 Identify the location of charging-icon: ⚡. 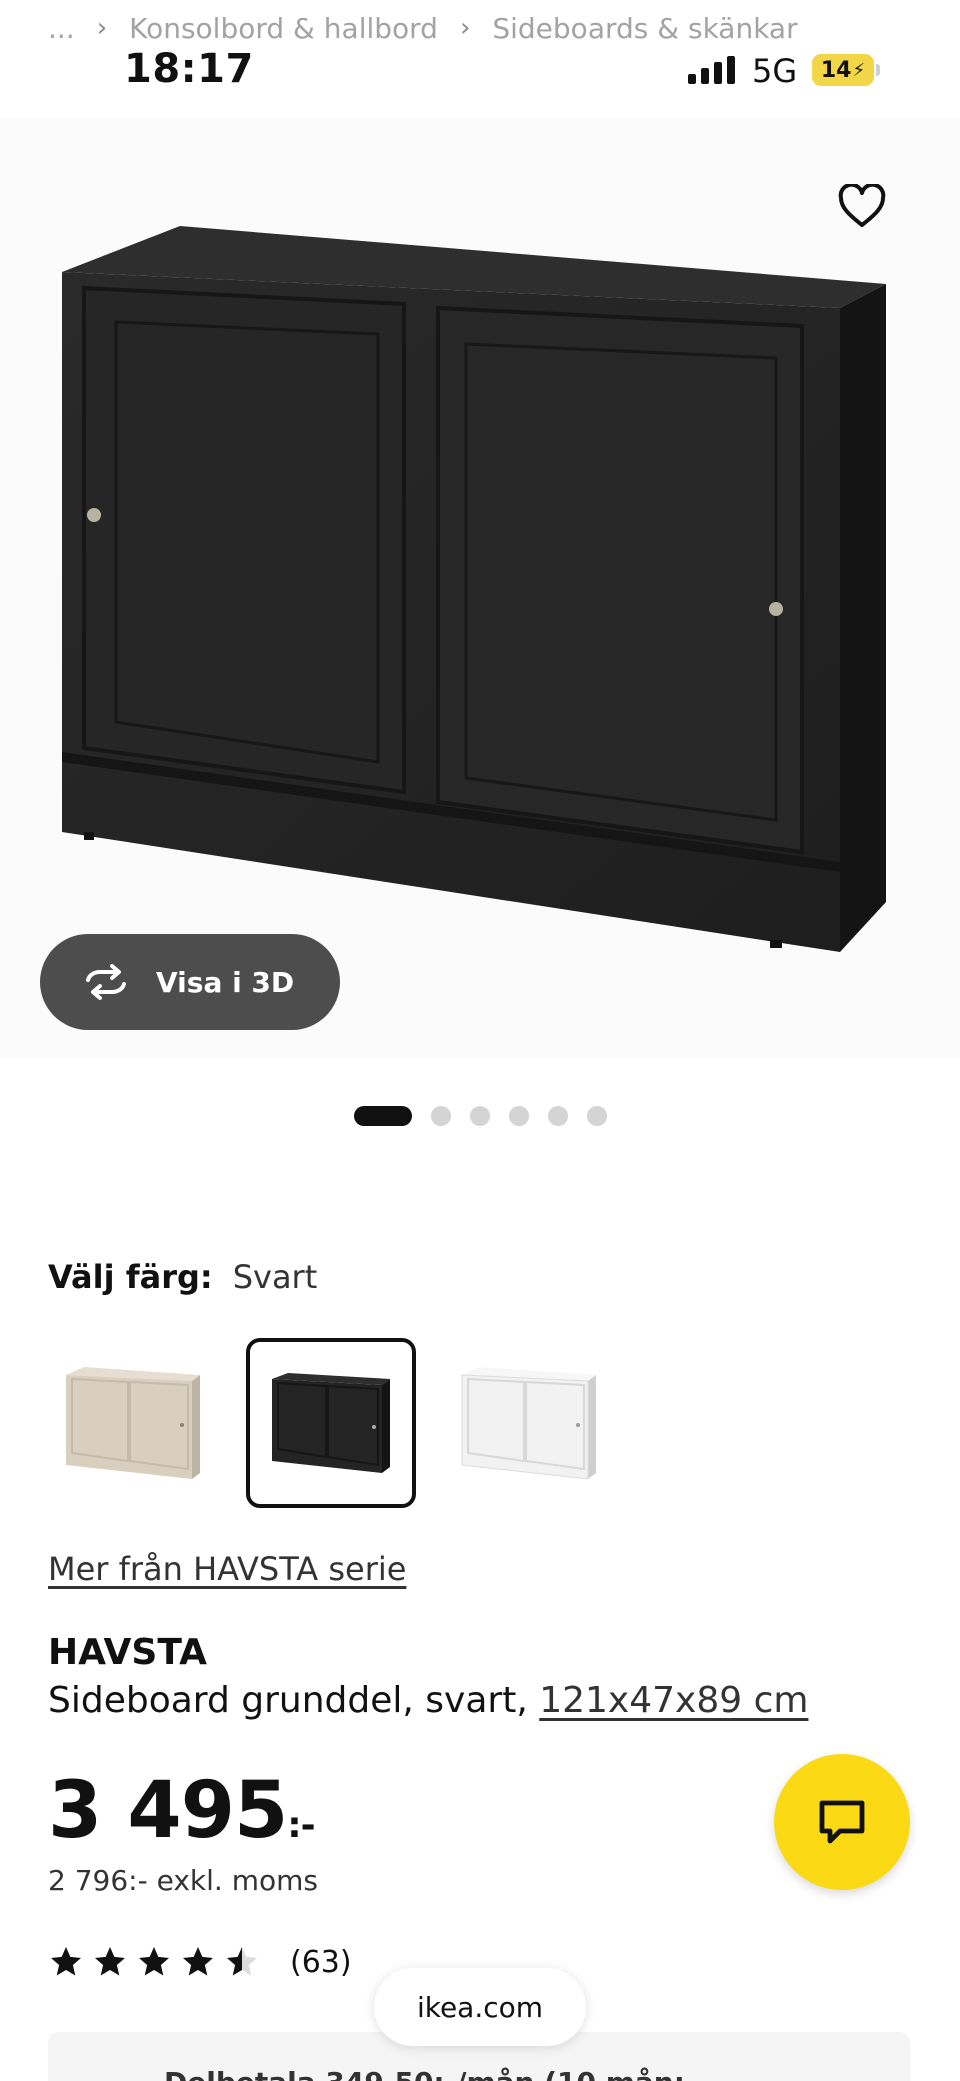
(859, 70).